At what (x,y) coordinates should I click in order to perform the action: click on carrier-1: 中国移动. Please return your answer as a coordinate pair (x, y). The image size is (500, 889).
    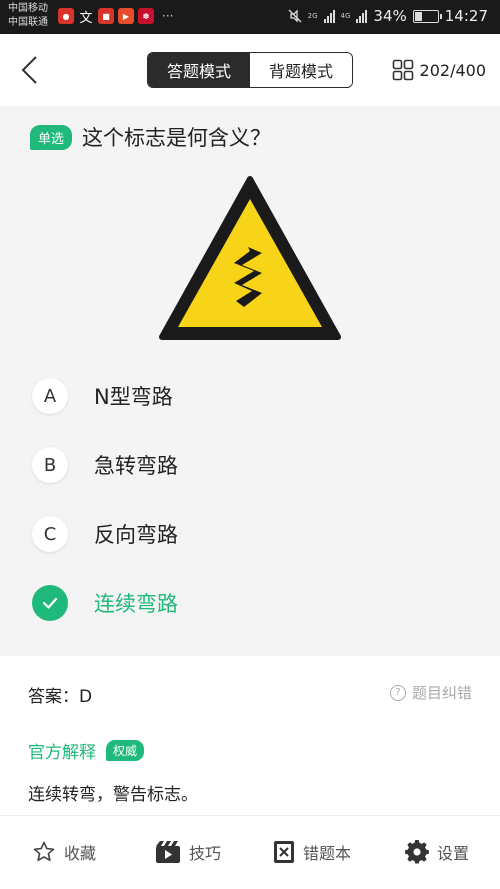
    Looking at the image, I should click on (28, 8).